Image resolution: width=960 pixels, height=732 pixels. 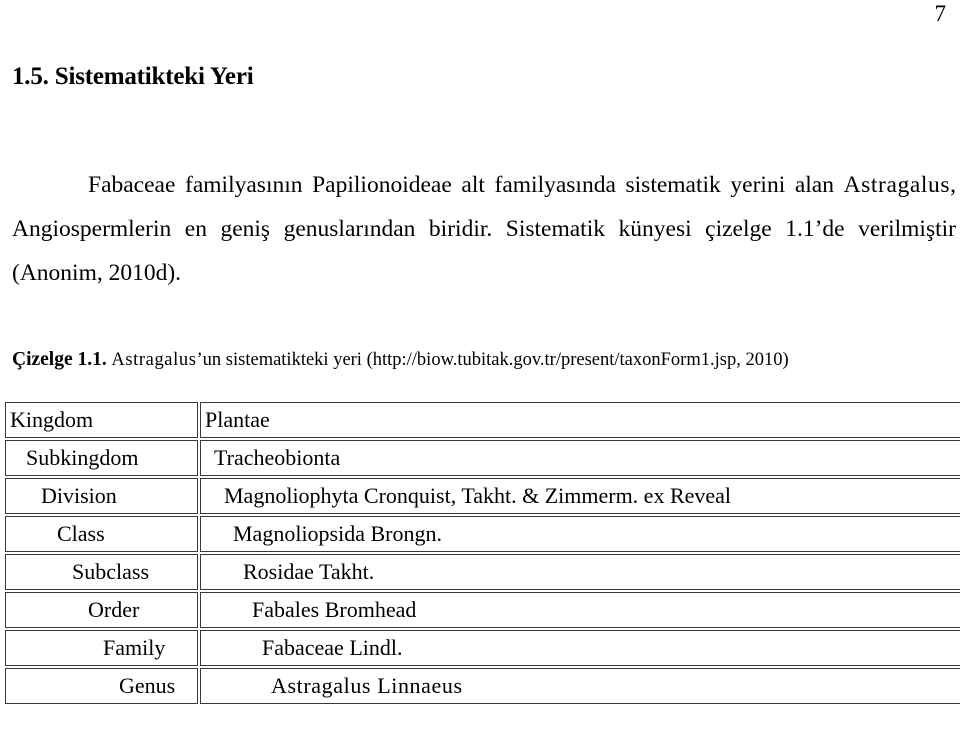 What do you see at coordinates (337, 533) in the screenshot?
I see `taxonomy-name-label: Magnoliopsida Brongn.` at bounding box center [337, 533].